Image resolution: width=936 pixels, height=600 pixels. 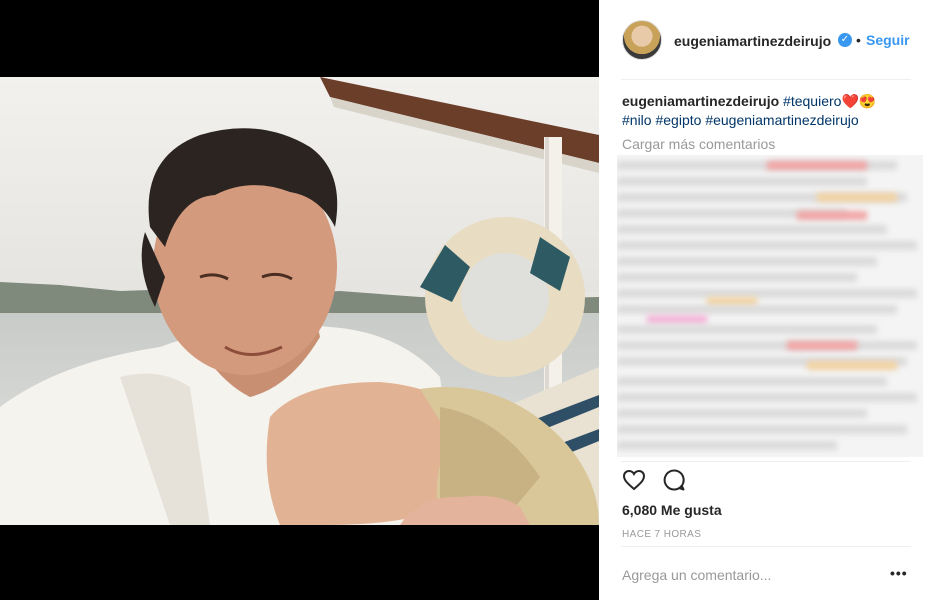 I want to click on more-options-icon: •••, so click(x=899, y=573).